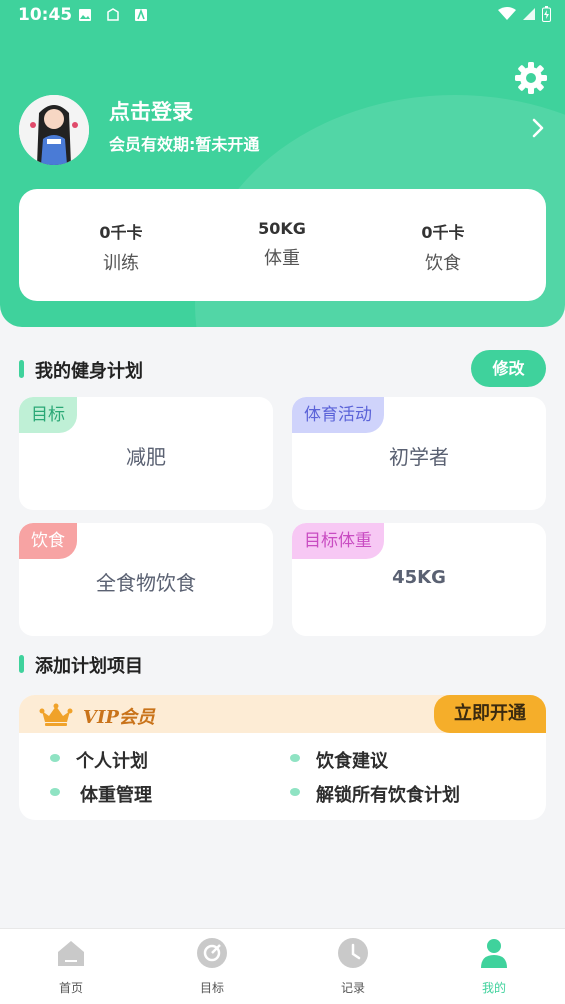 Image resolution: width=565 pixels, height=1004 pixels. I want to click on plan-card-target-weight: 目标体重 45KG, so click(419, 579).